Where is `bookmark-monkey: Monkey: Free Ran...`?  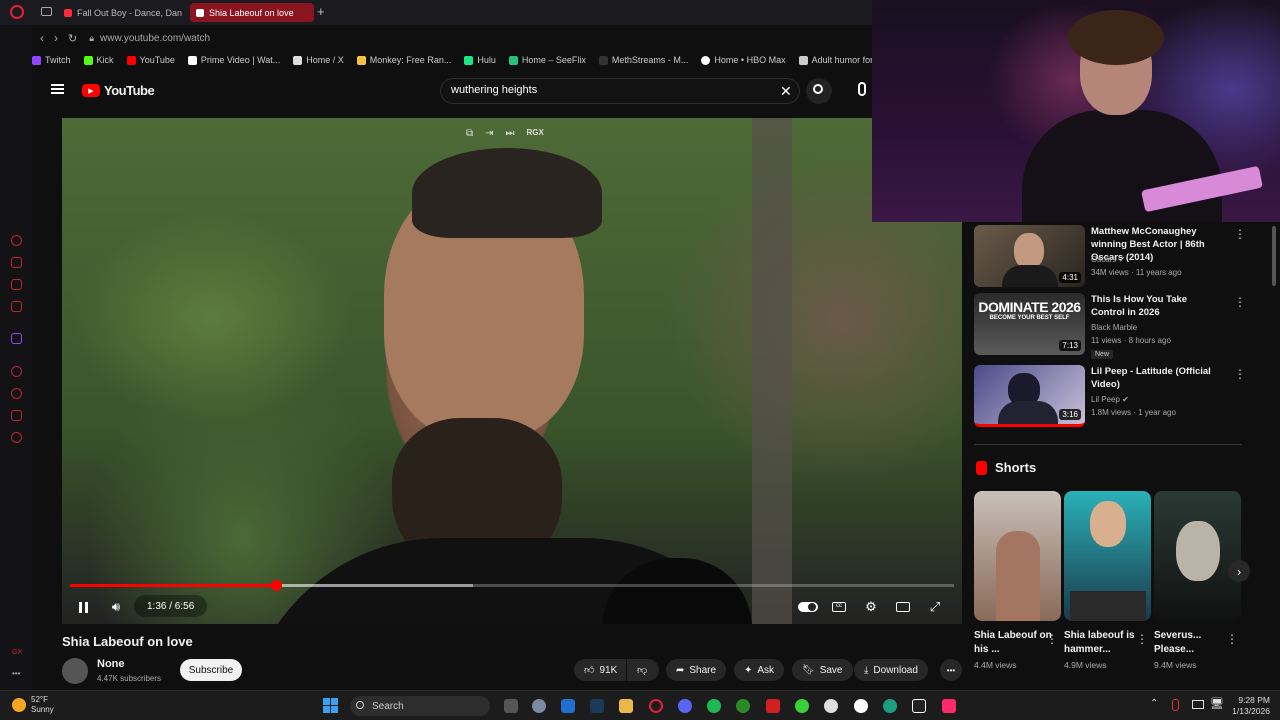 bookmark-monkey: Monkey: Free Ran... is located at coordinates (403, 60).